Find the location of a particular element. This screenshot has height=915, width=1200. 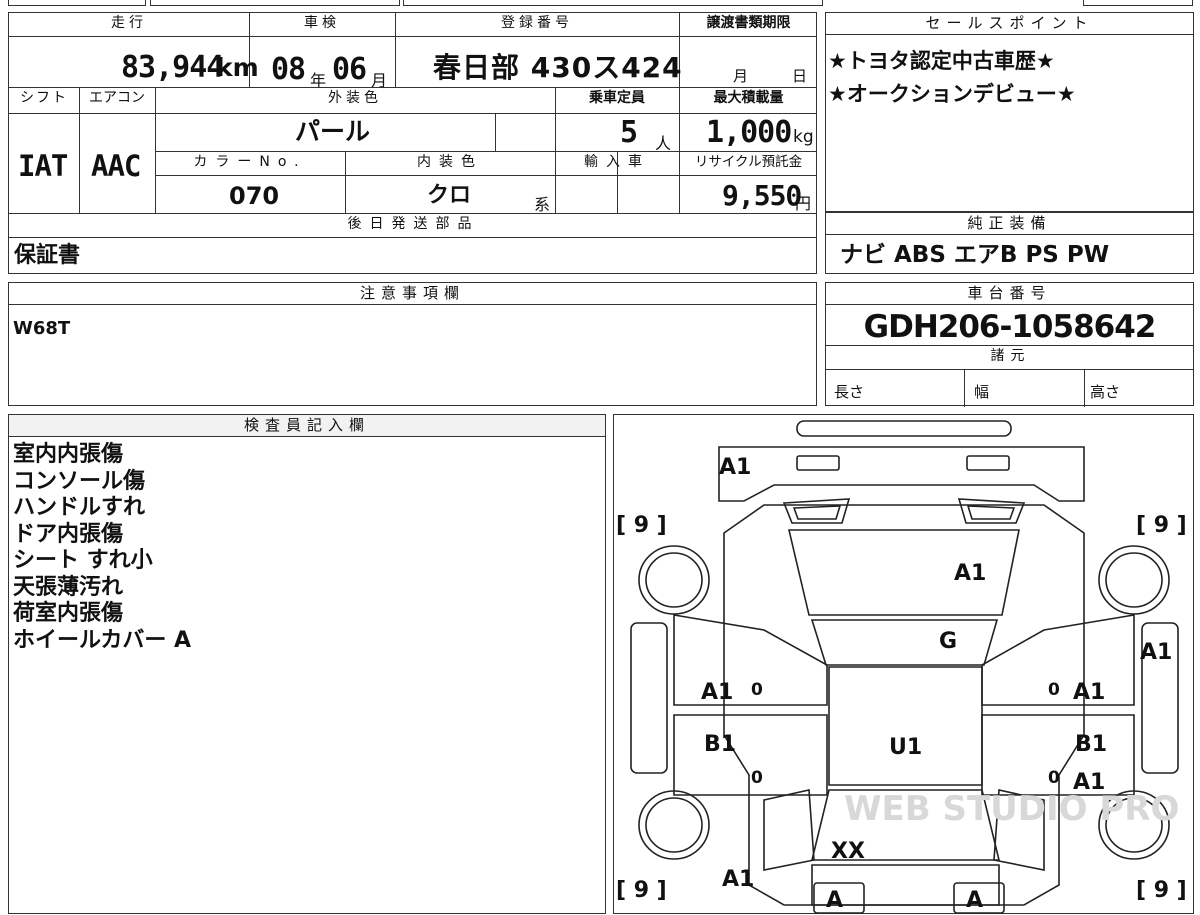

mark-hood: A1 is located at coordinates (970, 573).